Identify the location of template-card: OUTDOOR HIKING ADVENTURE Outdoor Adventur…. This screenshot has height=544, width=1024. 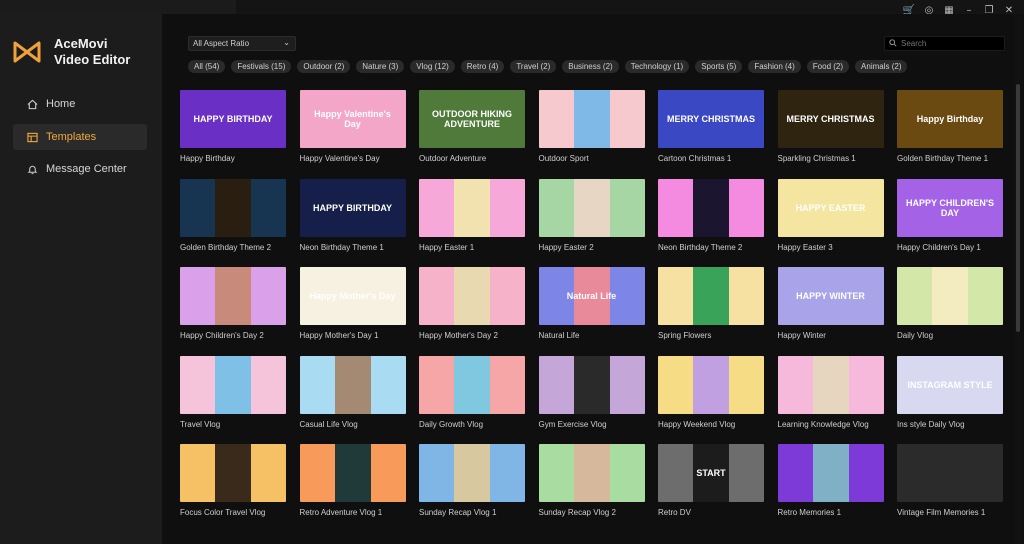
(472, 126).